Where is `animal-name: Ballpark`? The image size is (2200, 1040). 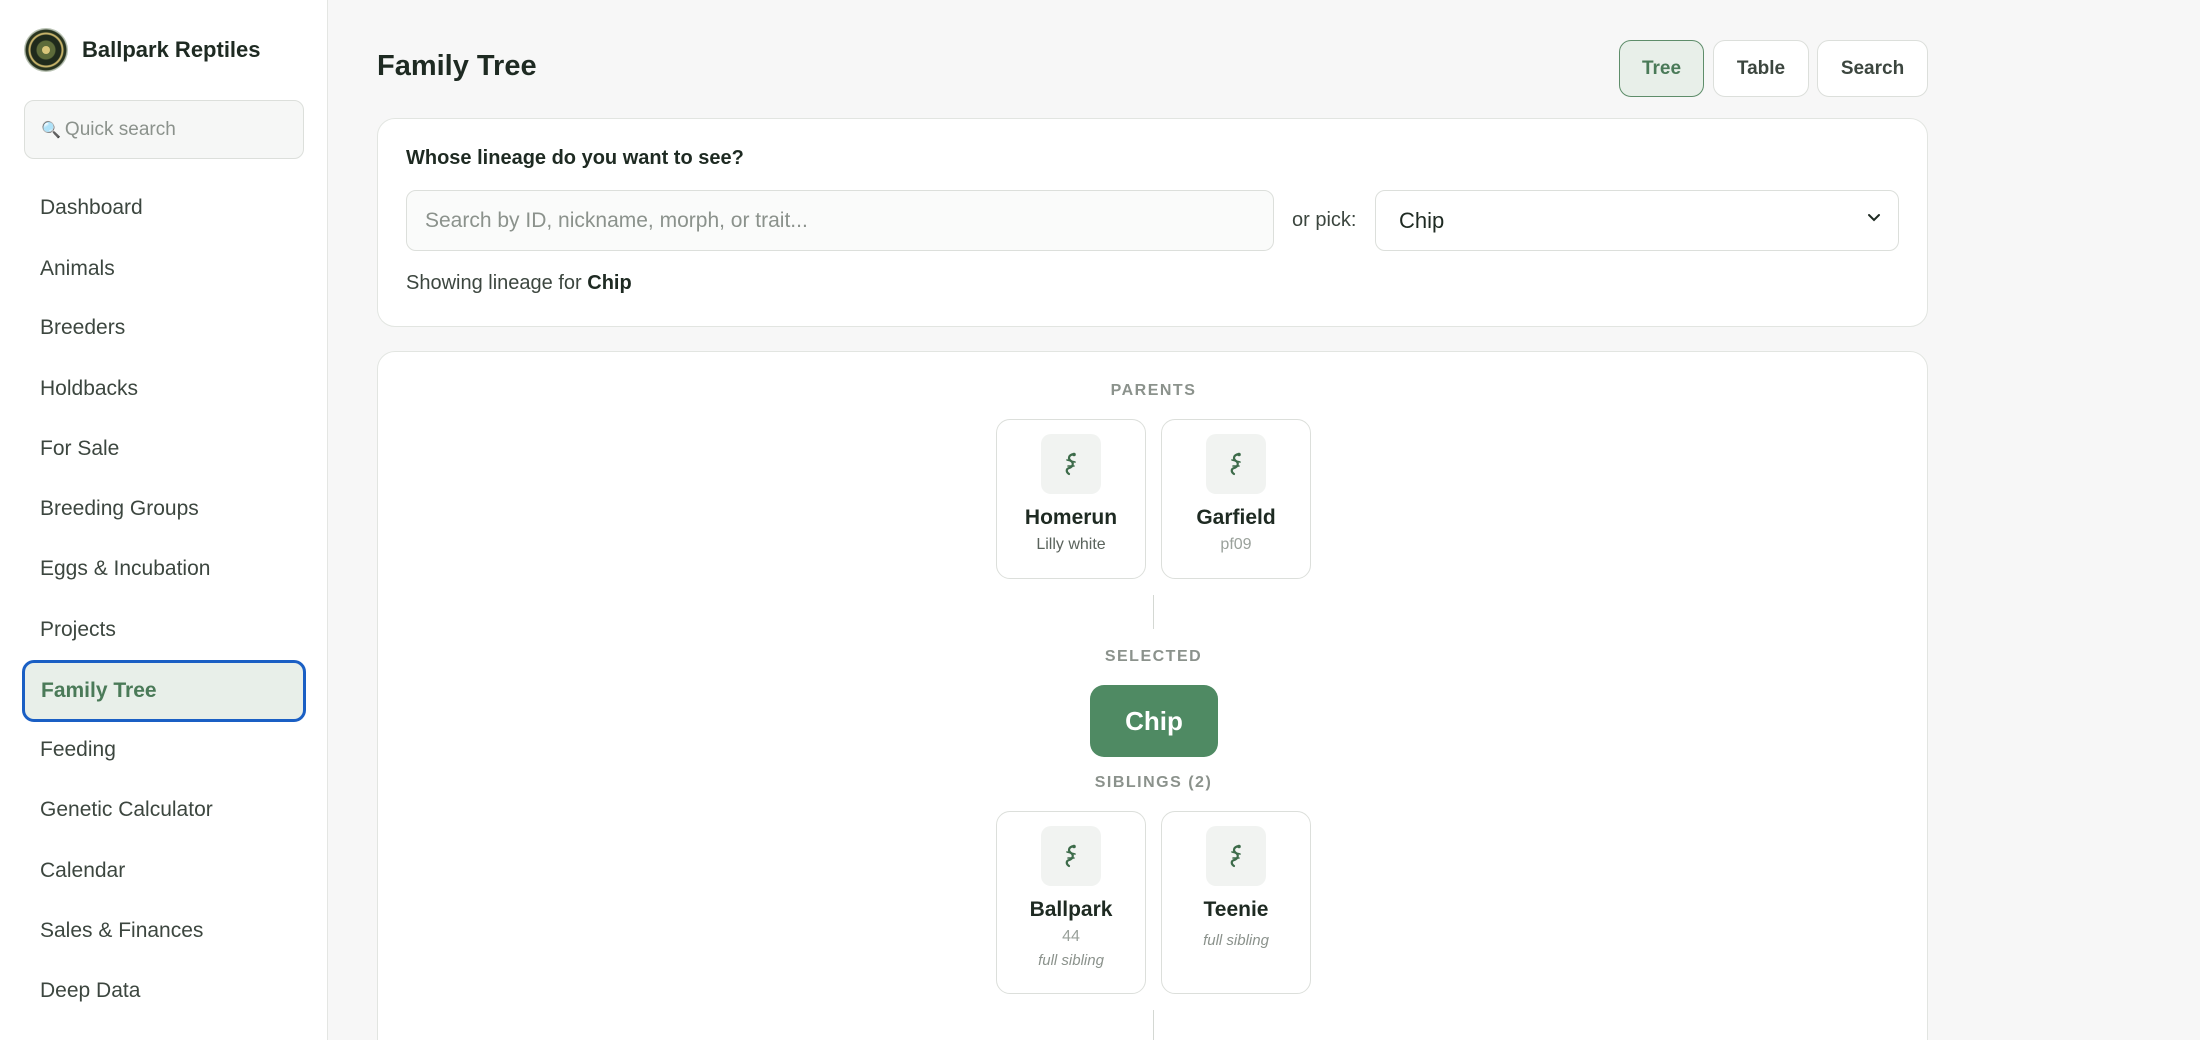 animal-name: Ballpark is located at coordinates (1071, 909).